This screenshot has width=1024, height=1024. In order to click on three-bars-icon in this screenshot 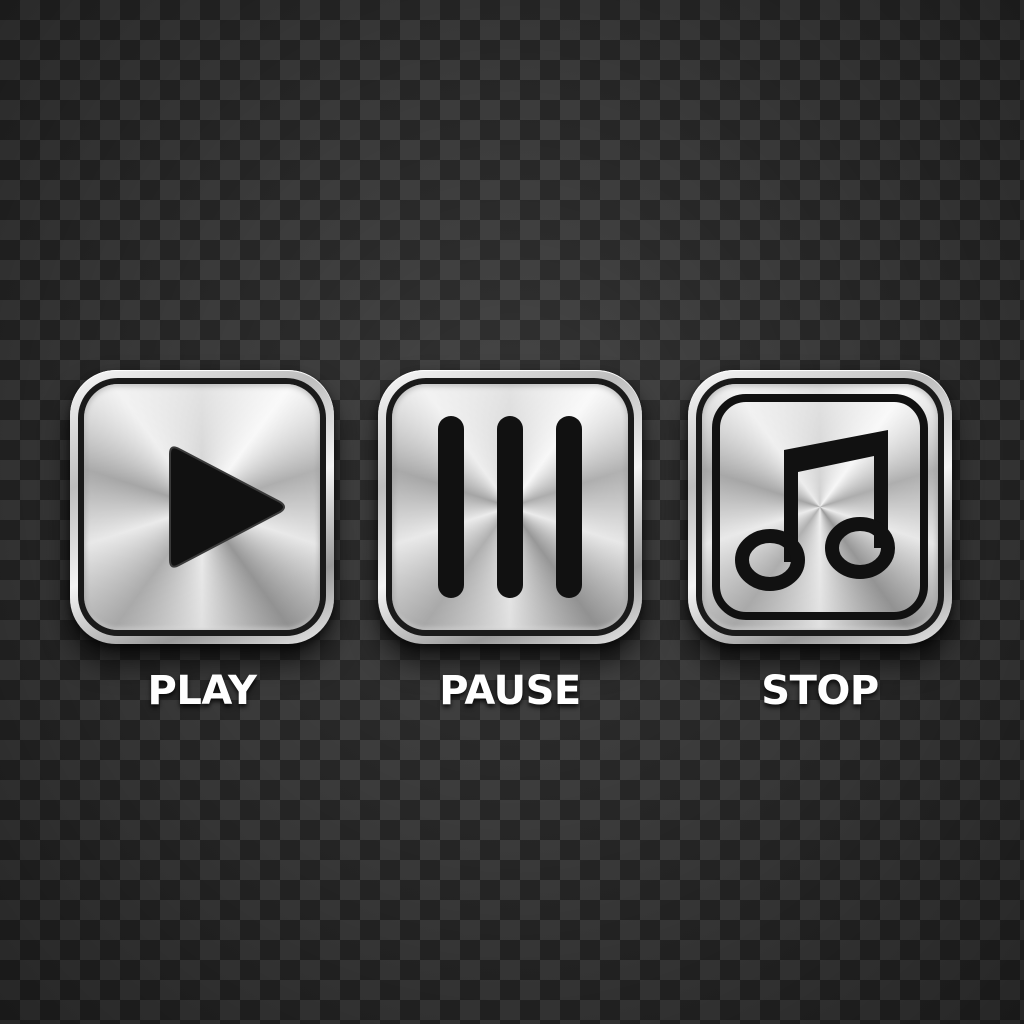, I will do `click(510, 507)`.